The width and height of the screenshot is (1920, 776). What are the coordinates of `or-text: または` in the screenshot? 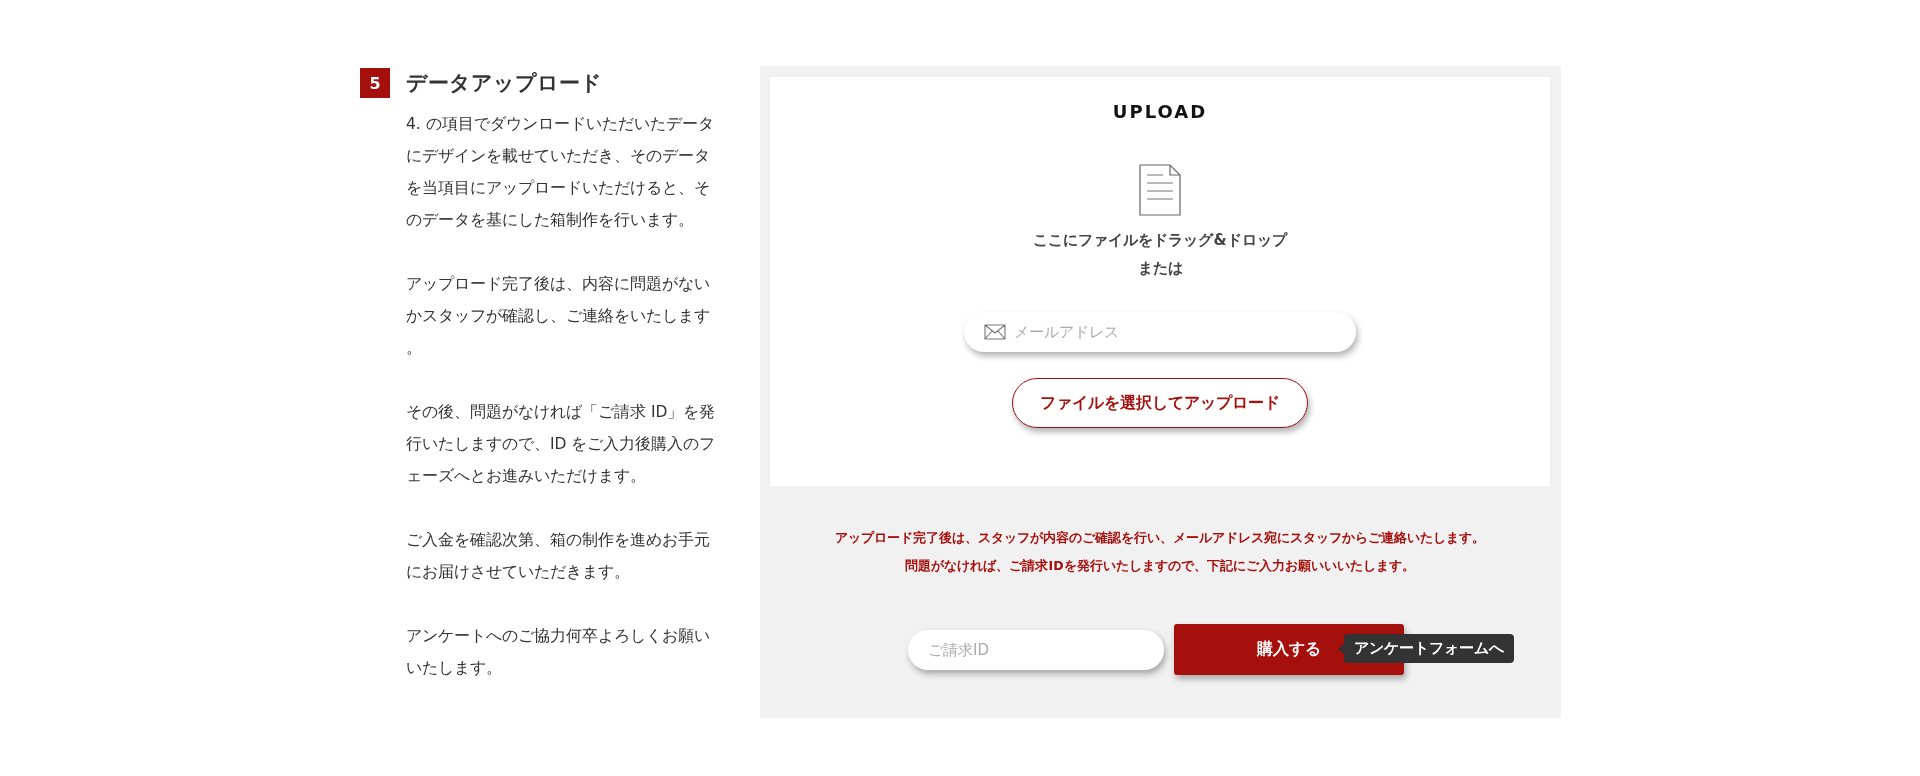 It's located at (1160, 268).